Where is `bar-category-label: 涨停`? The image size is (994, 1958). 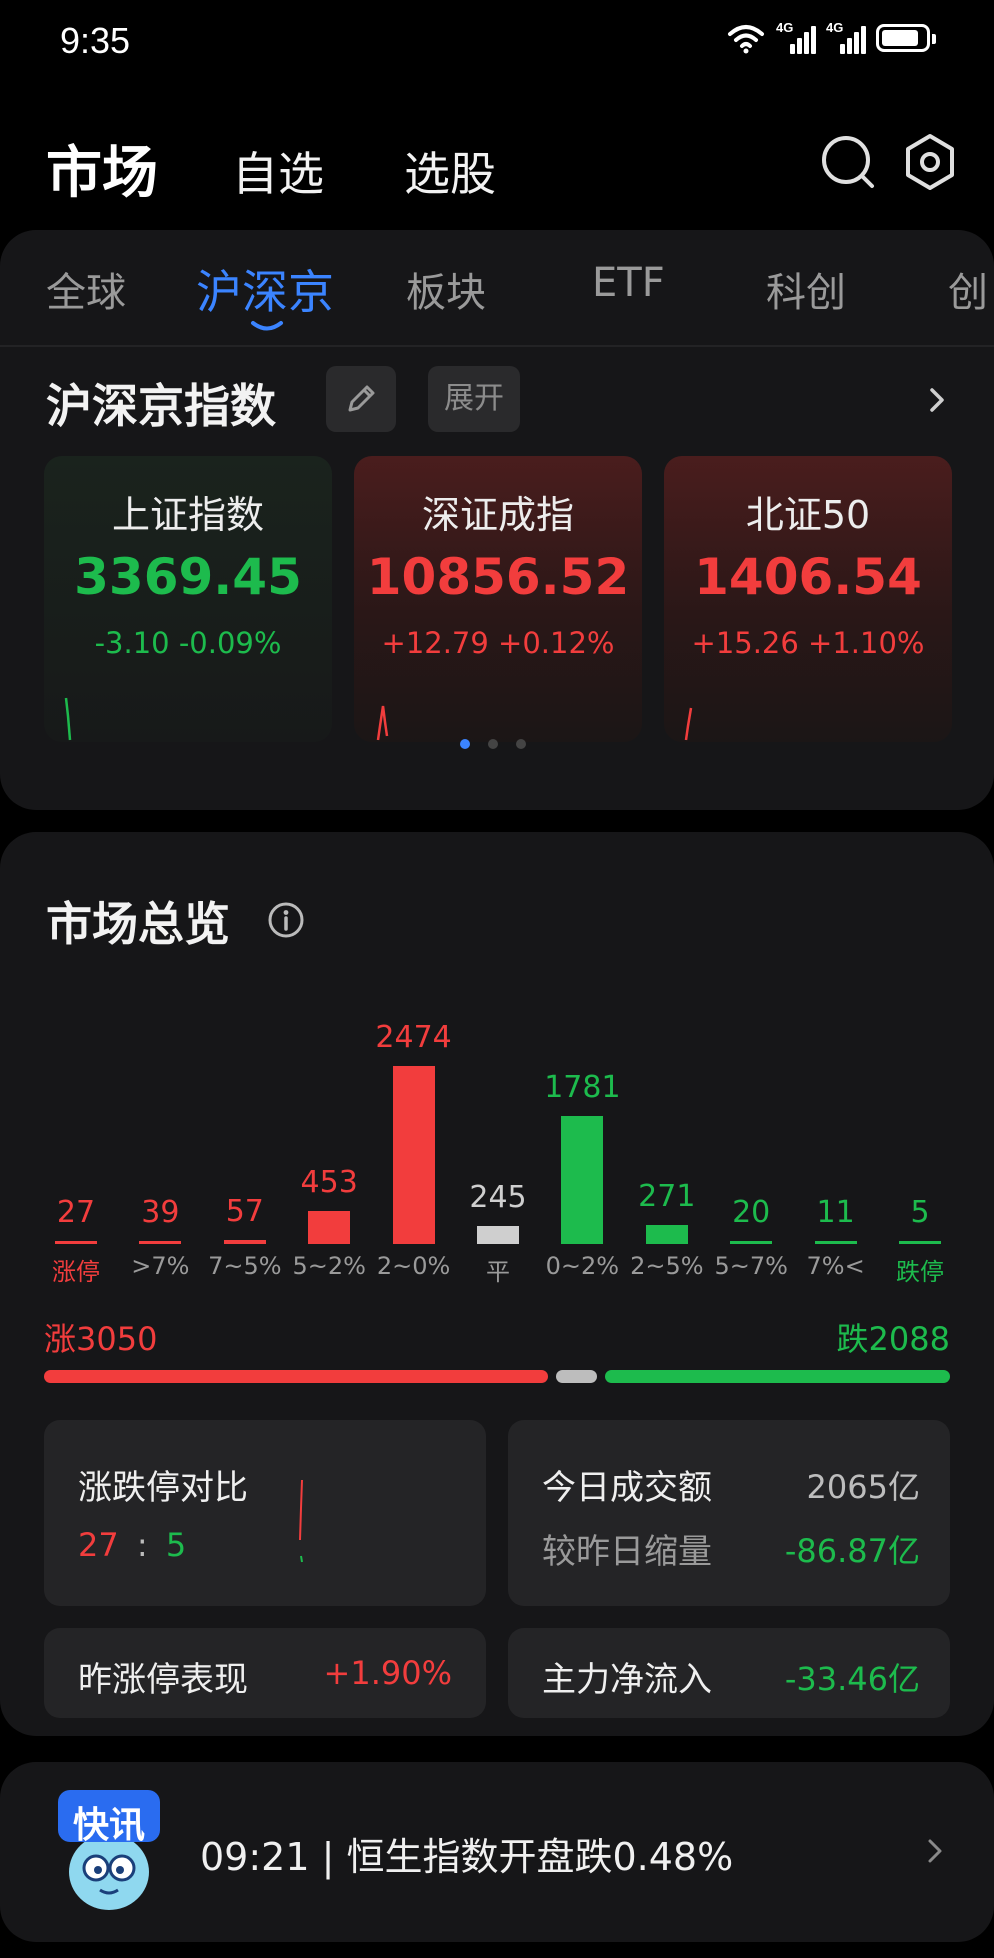
bar-category-label: 涨停 is located at coordinates (76, 1272).